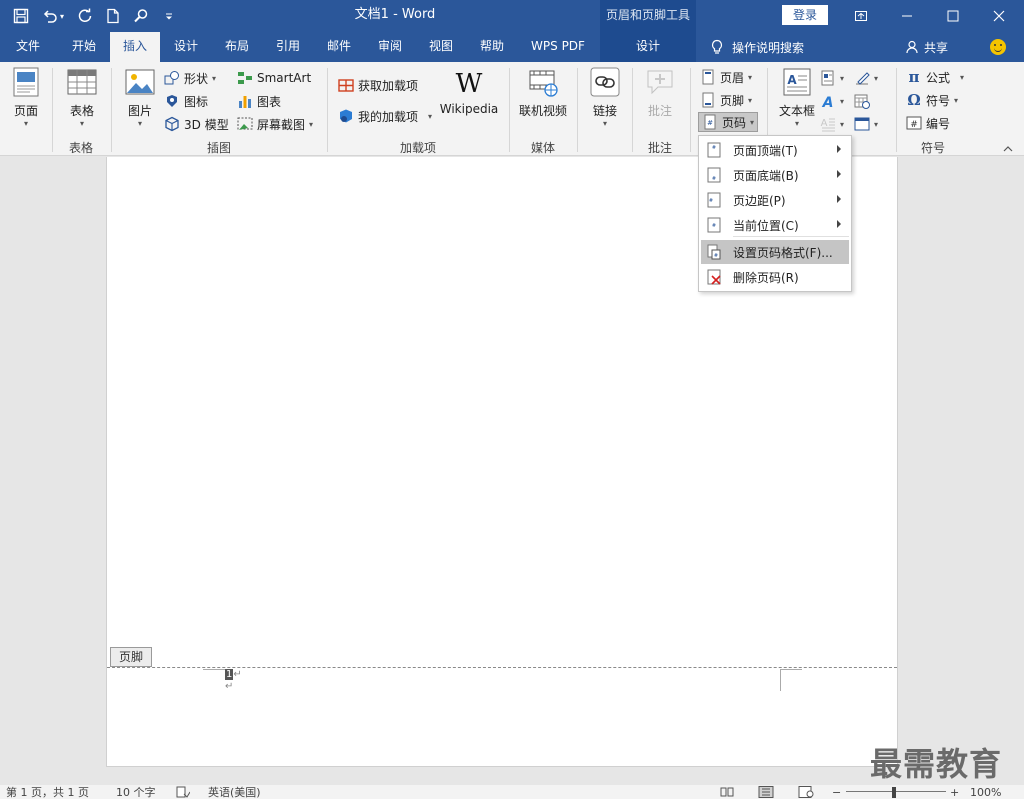 This screenshot has height=799, width=1024. Describe the element at coordinates (953, 16) in the screenshot. I see `maximize-button` at that location.